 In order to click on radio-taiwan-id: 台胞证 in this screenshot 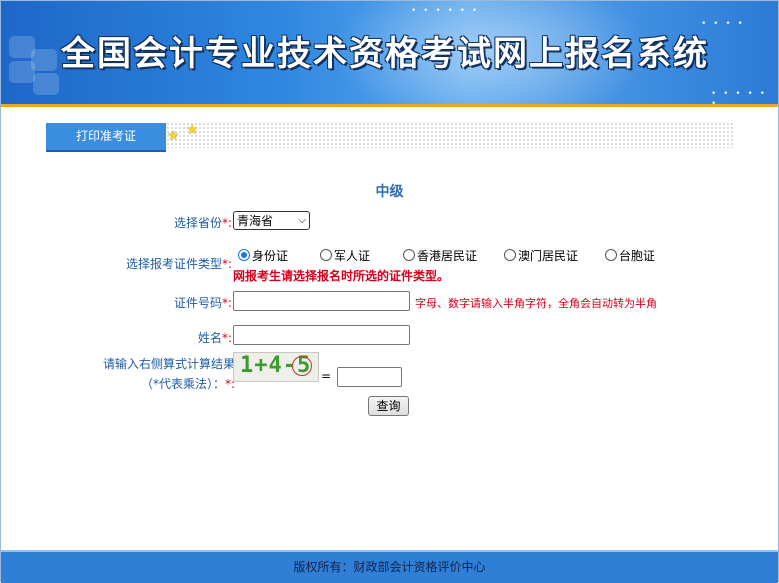, I will do `click(630, 255)`.